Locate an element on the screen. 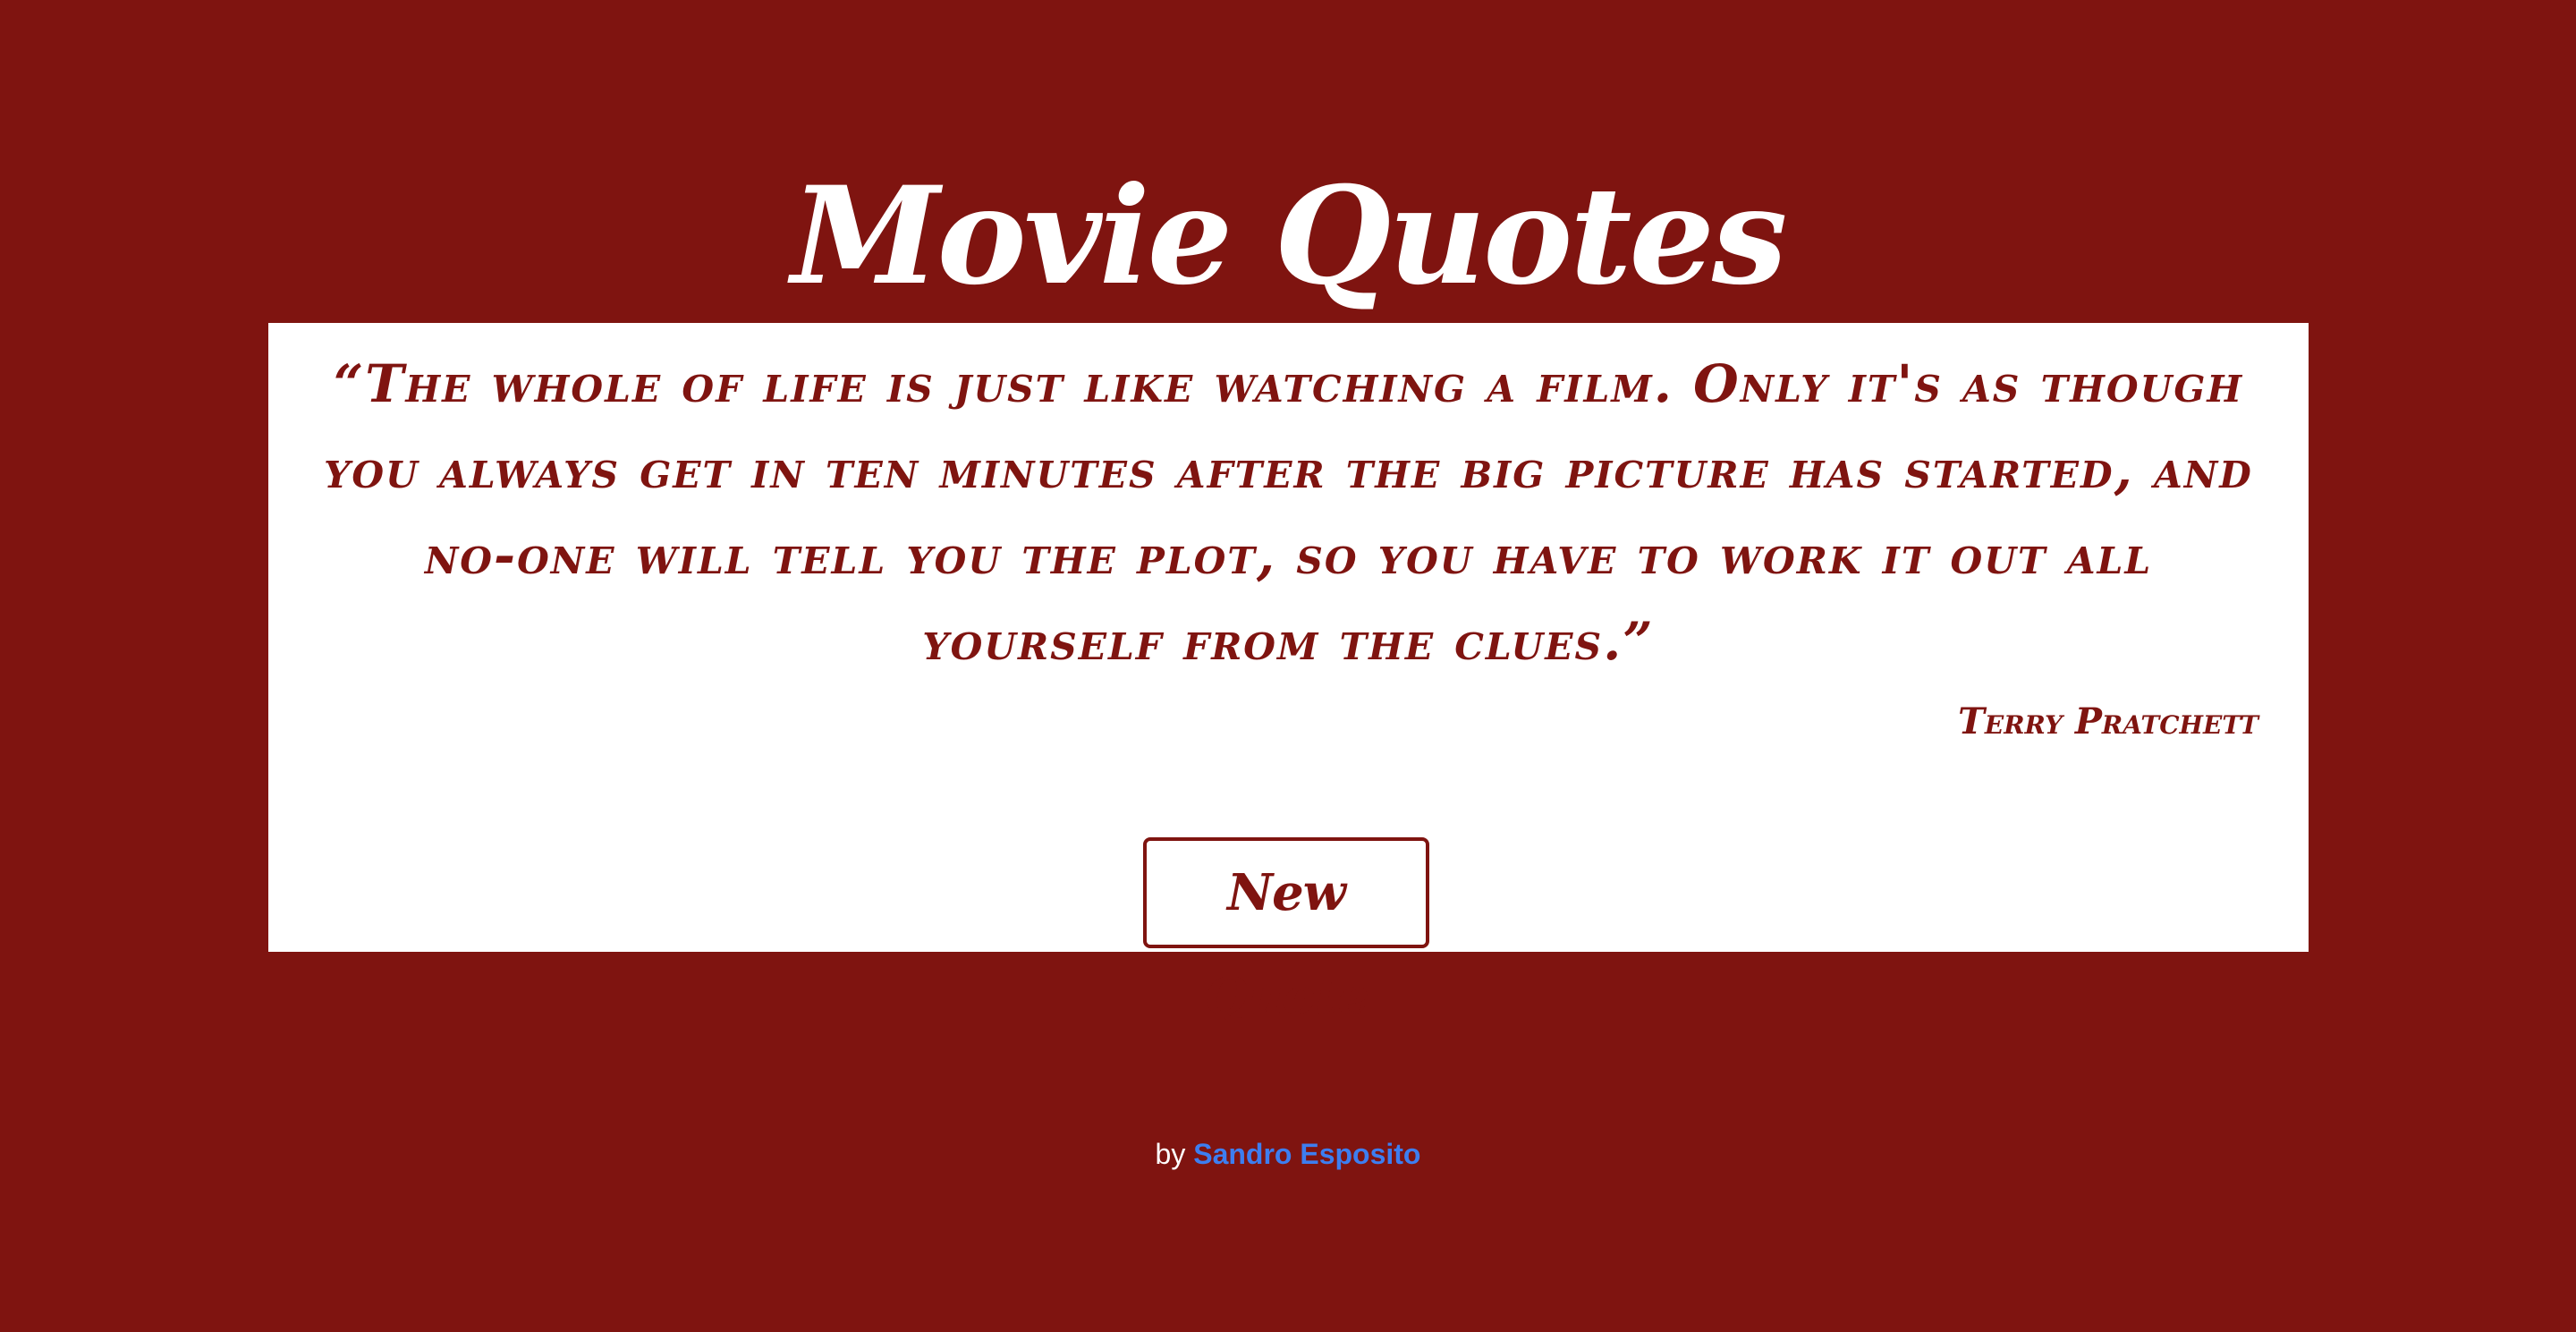 The image size is (2576, 1332). quote-author: Terry Pratchett is located at coordinates (2108, 721).